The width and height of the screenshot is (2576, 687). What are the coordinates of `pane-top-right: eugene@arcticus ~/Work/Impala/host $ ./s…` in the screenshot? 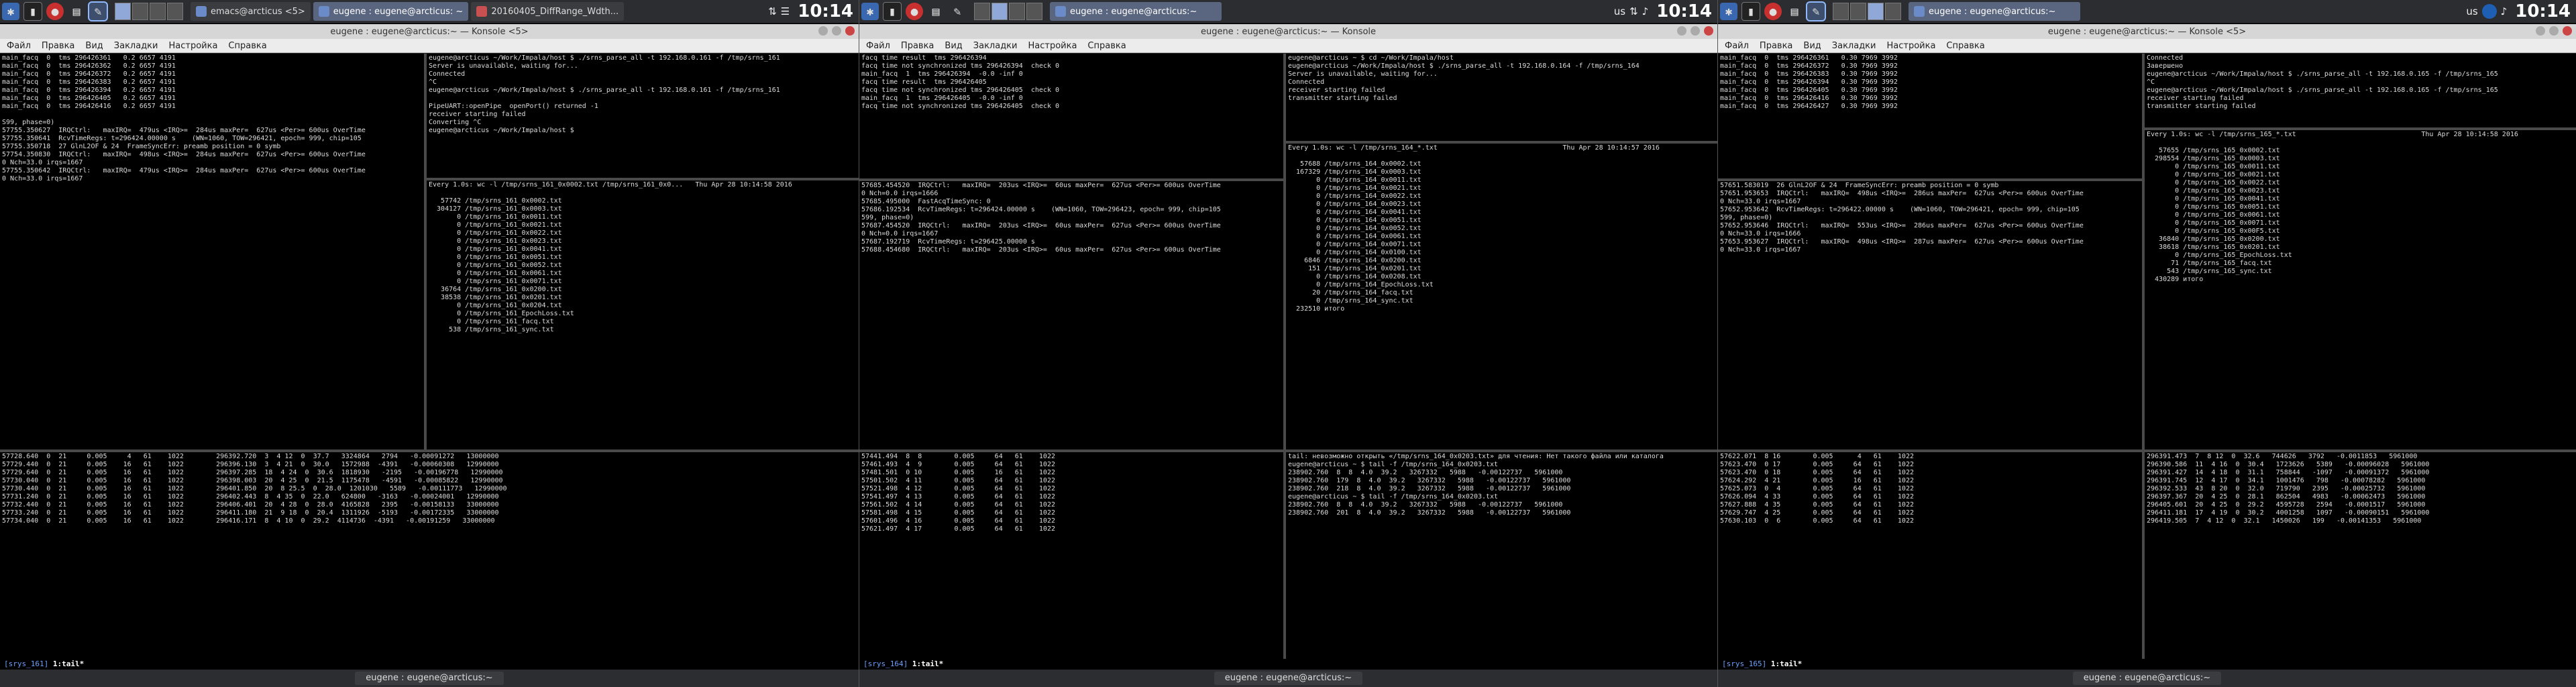 It's located at (643, 116).